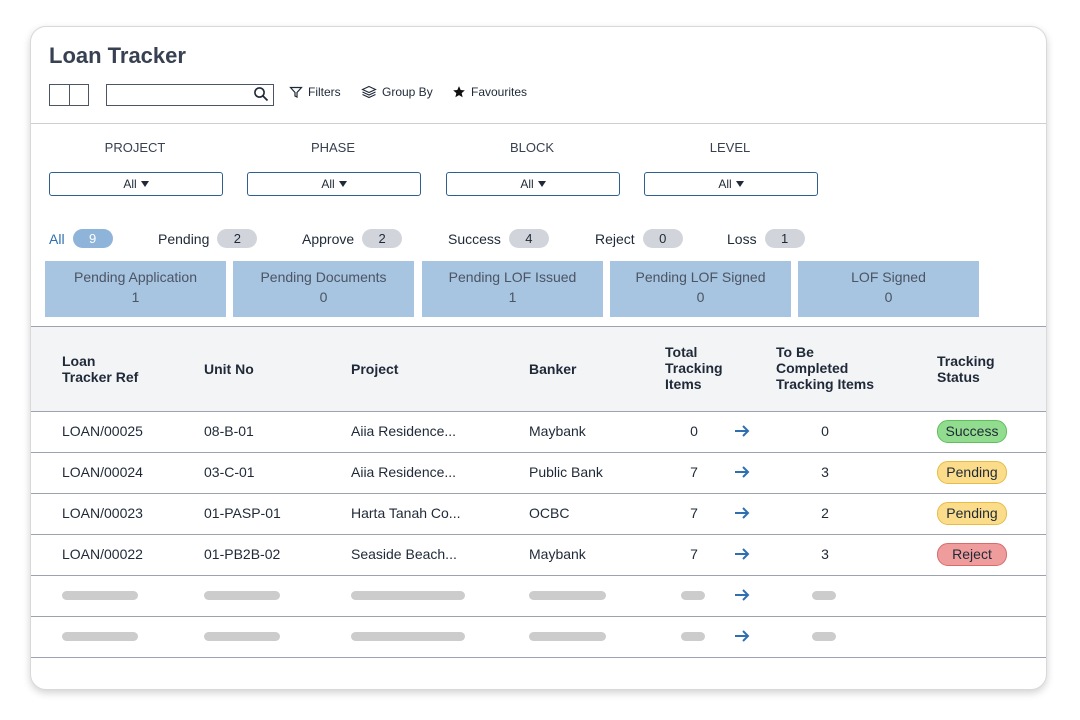 Image resolution: width=1080 pixels, height=720 pixels. I want to click on cell-ref: LOAN/00025, so click(102, 431).